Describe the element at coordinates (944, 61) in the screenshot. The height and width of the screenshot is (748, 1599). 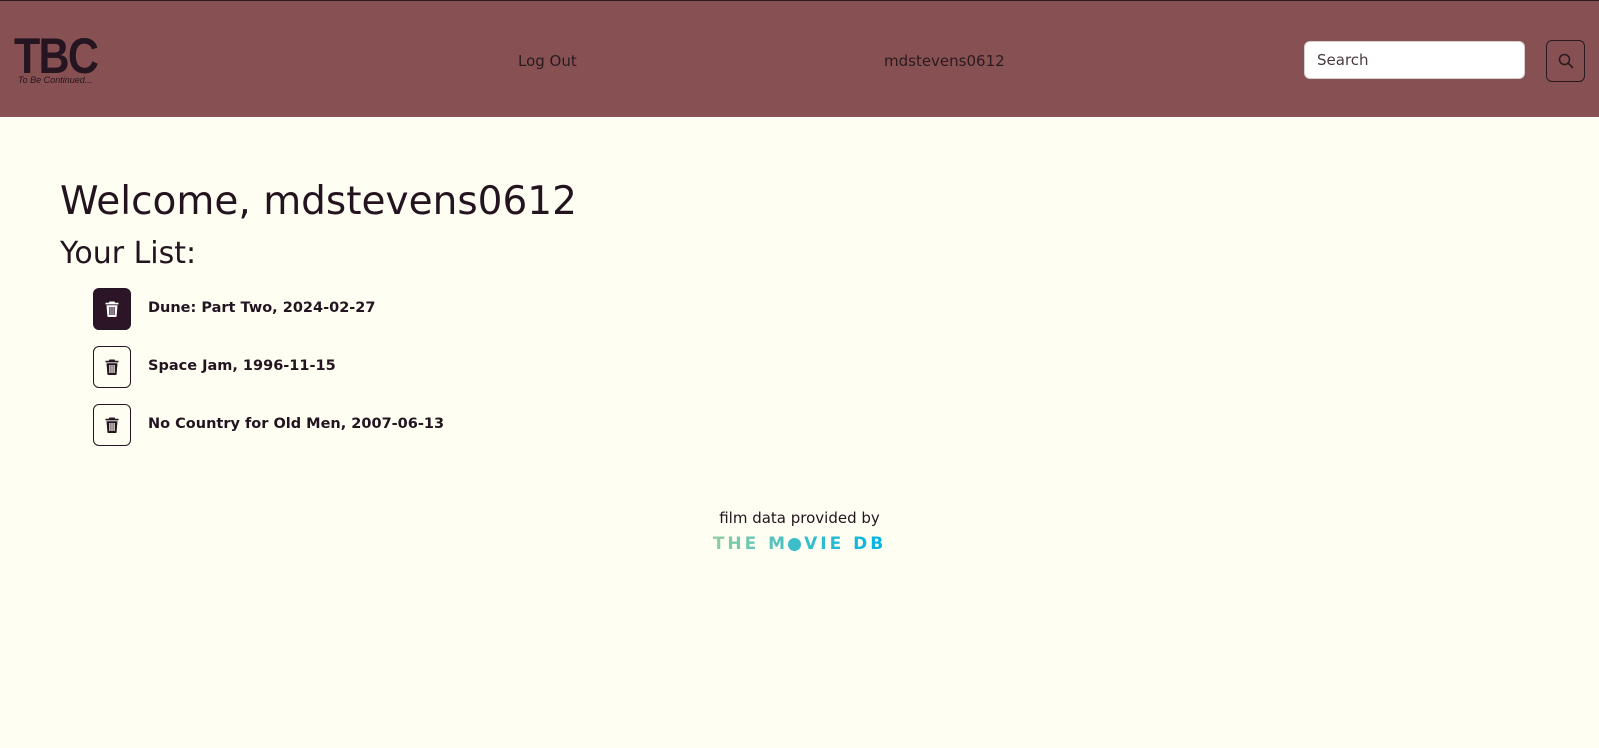
I see `username-link: mdstevens0612` at that location.